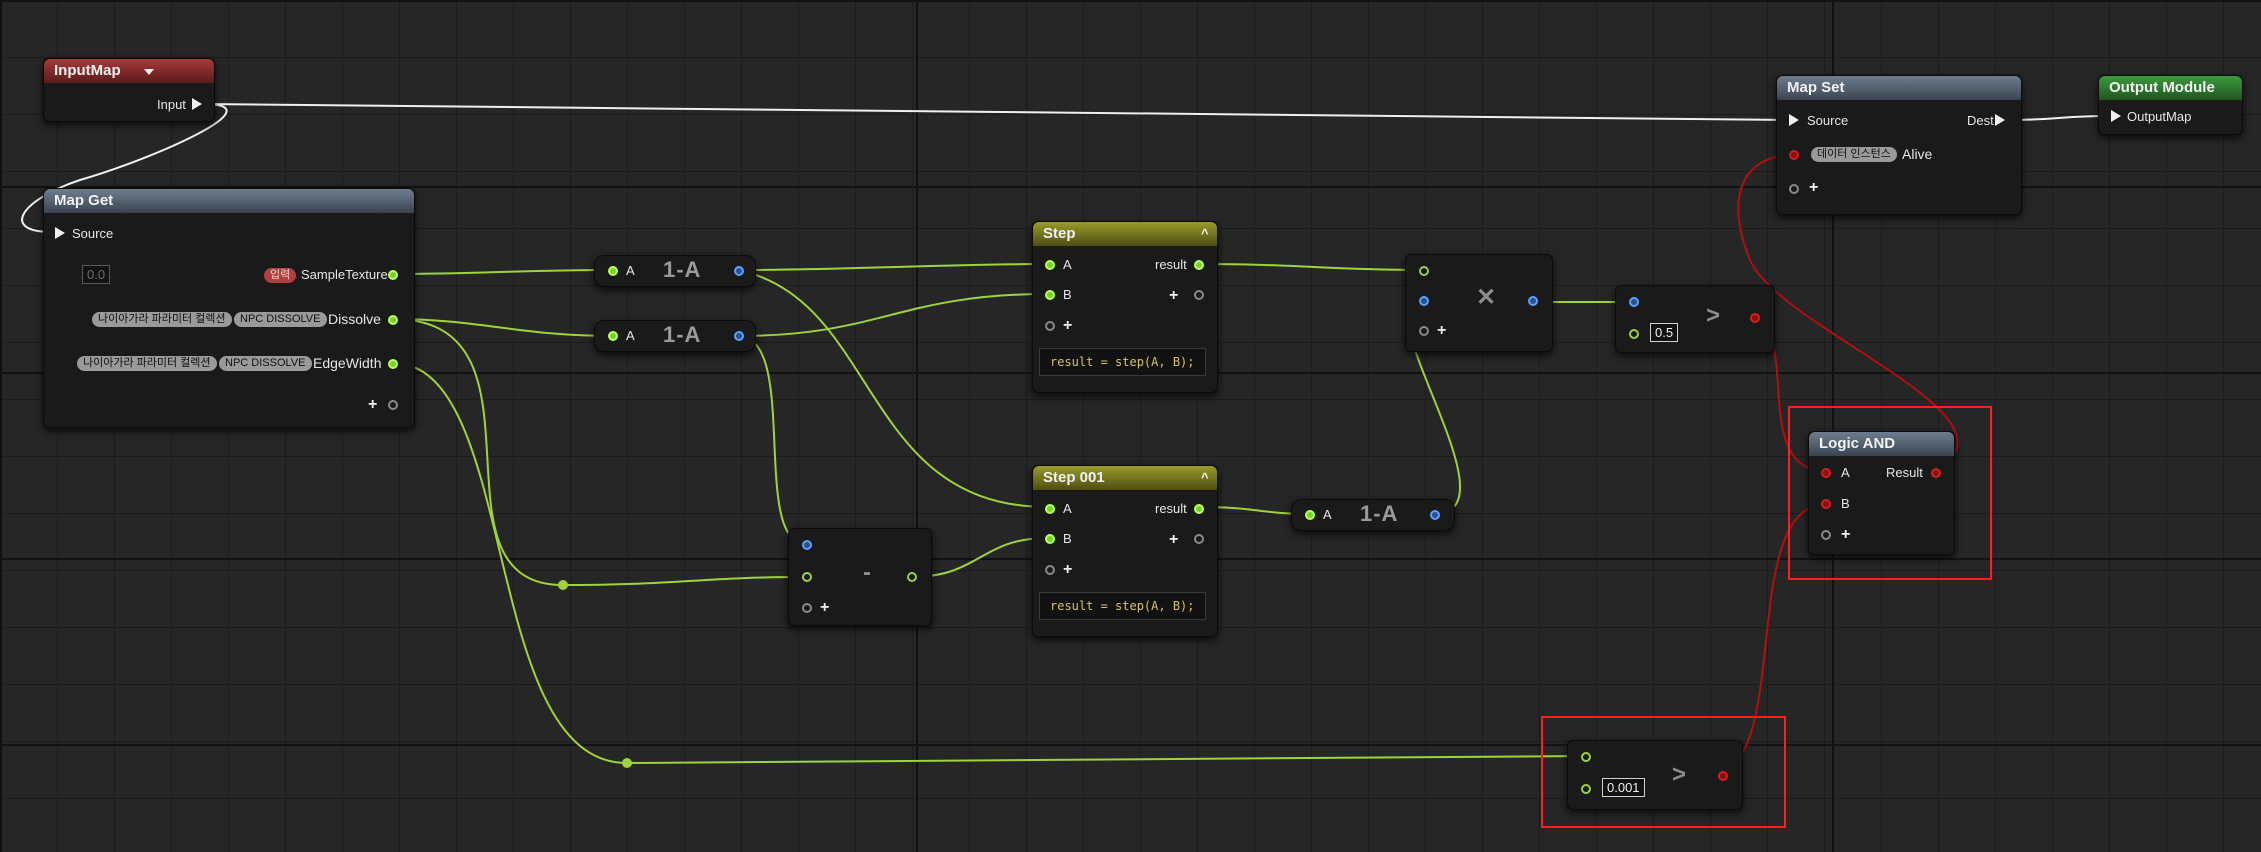 This screenshot has width=2261, height=852. Describe the element at coordinates (1424, 271) in the screenshot. I see `multiply-top-in-pin` at that location.